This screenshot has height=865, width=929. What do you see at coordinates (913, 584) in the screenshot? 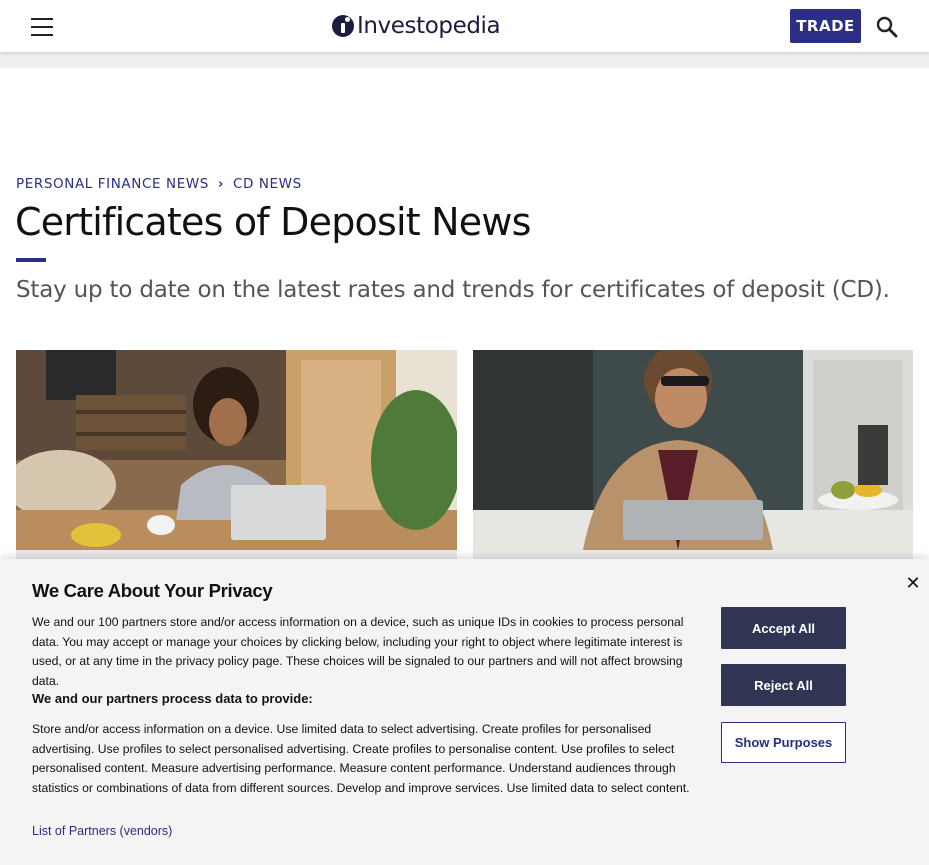
I see `close-icon: ✕` at bounding box center [913, 584].